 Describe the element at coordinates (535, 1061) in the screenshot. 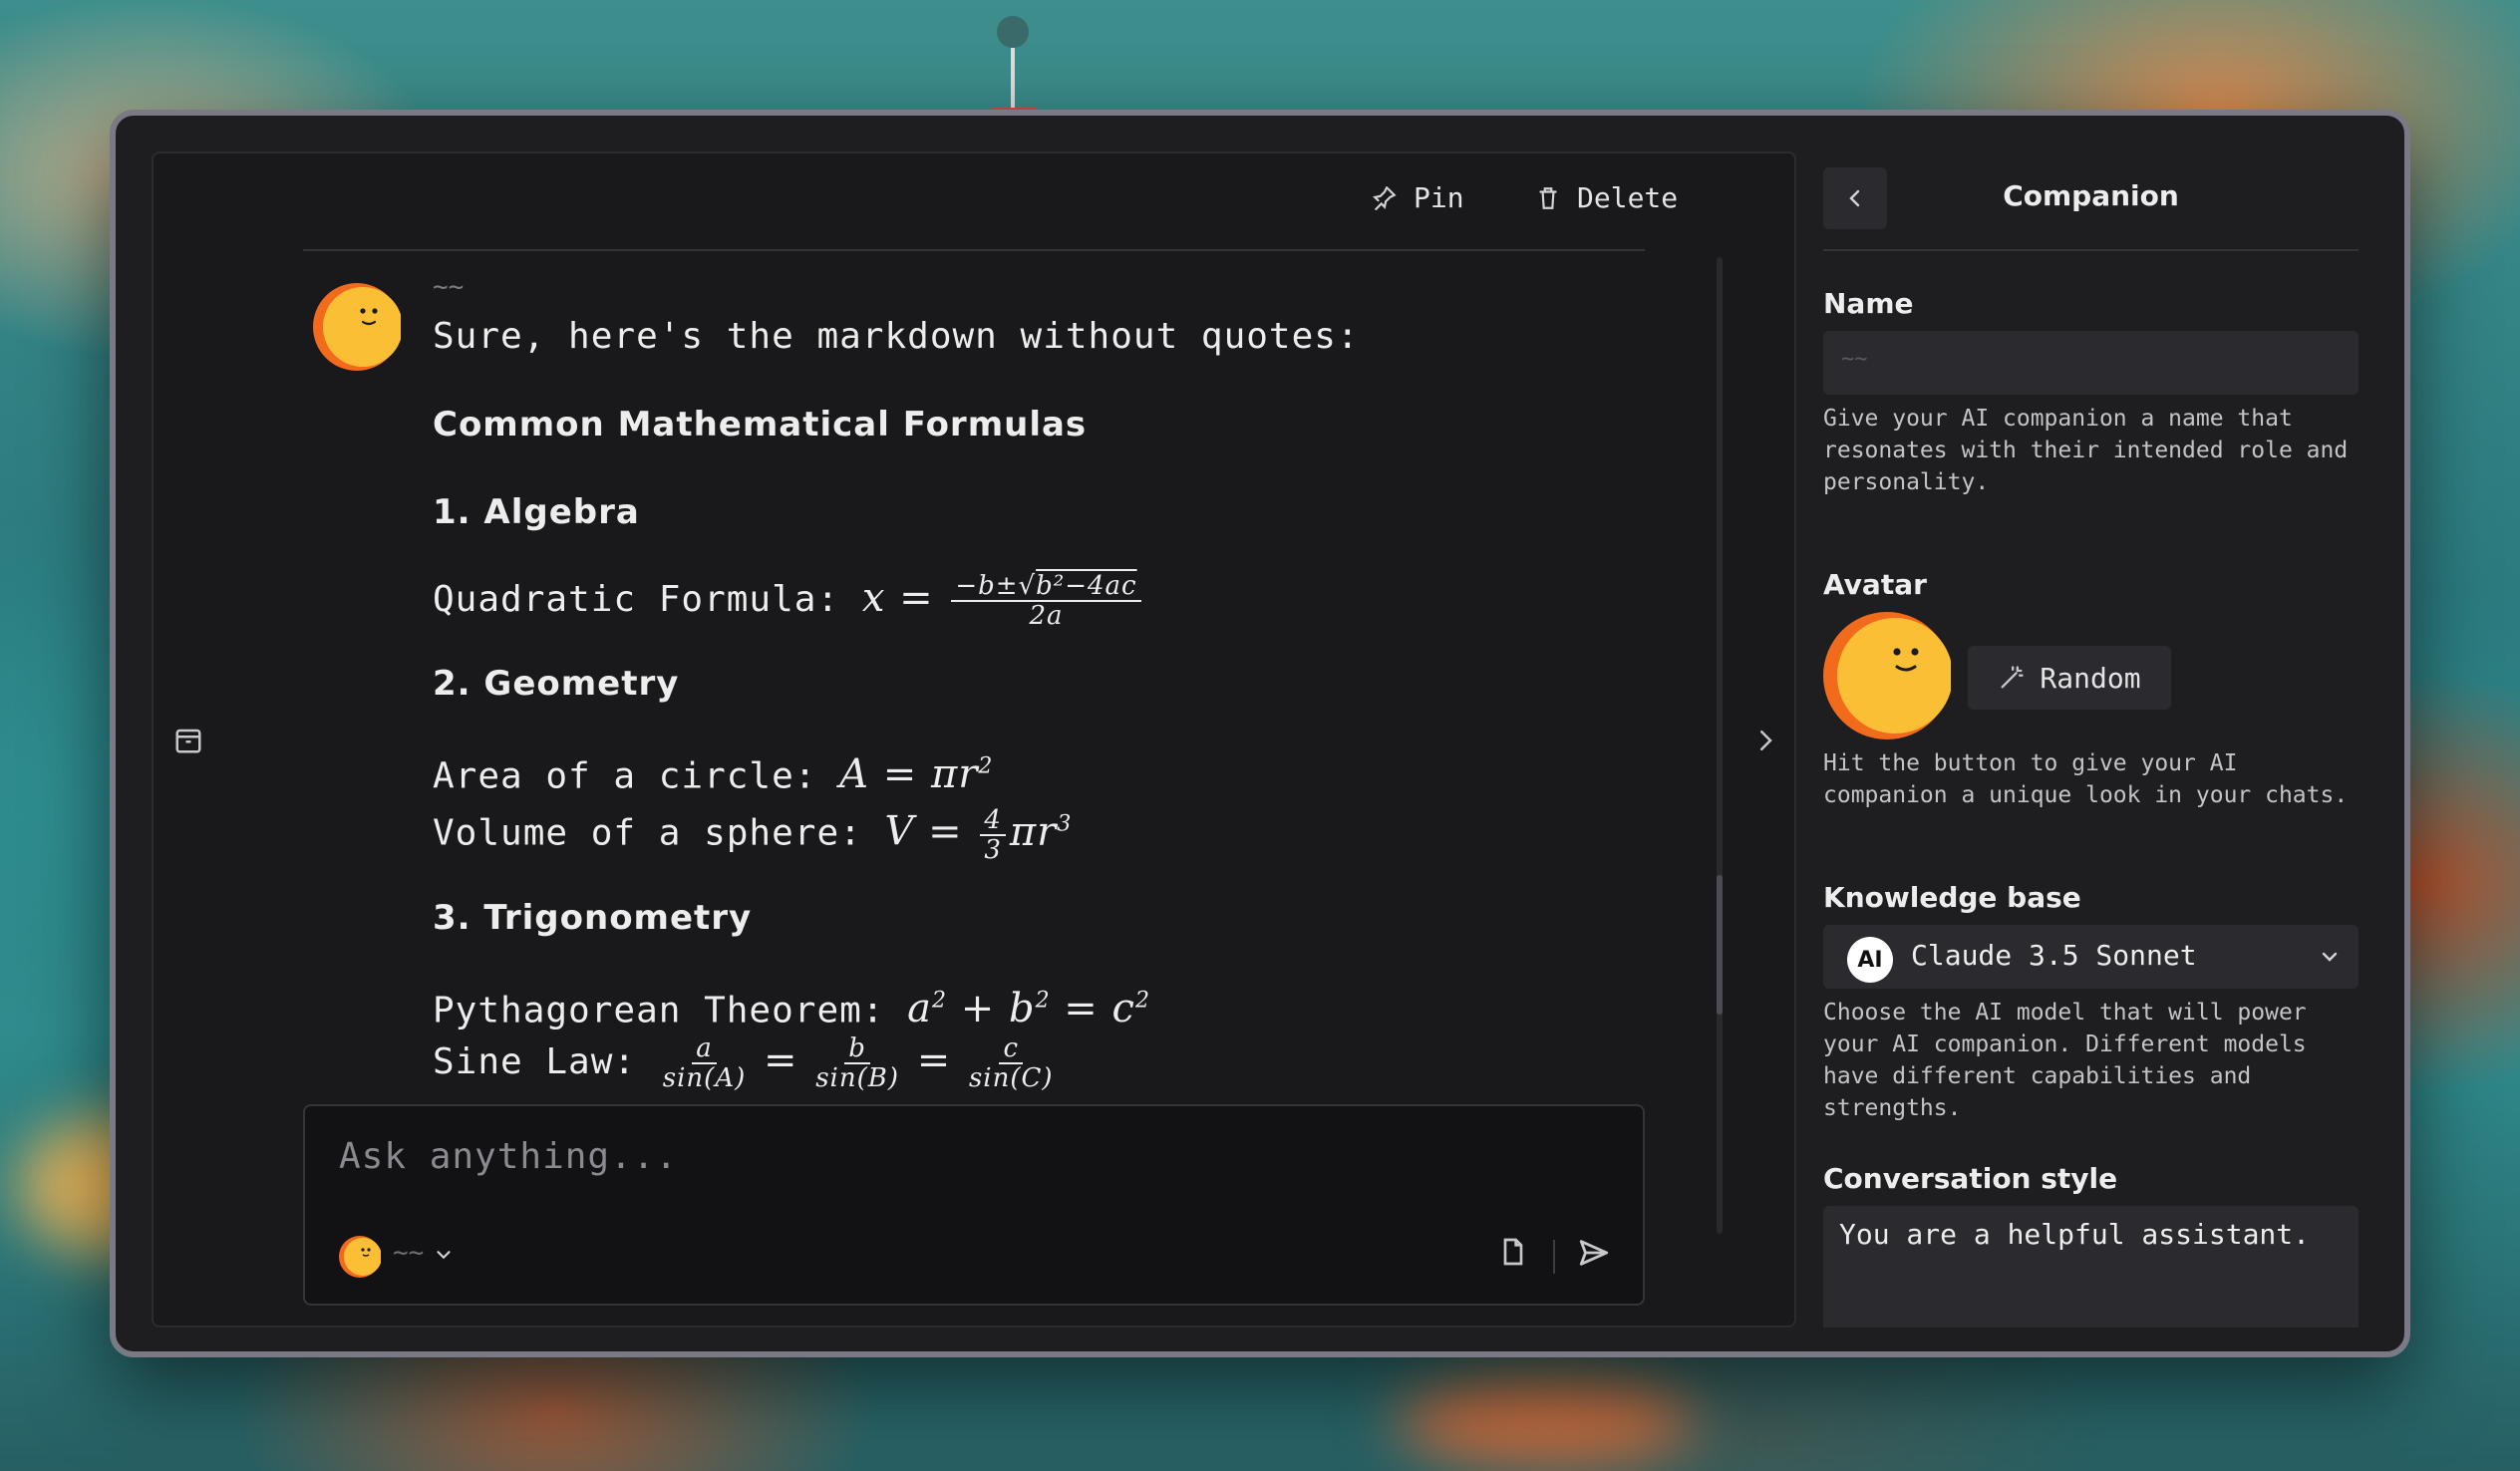

I see `formula-label: Sine Law:` at that location.